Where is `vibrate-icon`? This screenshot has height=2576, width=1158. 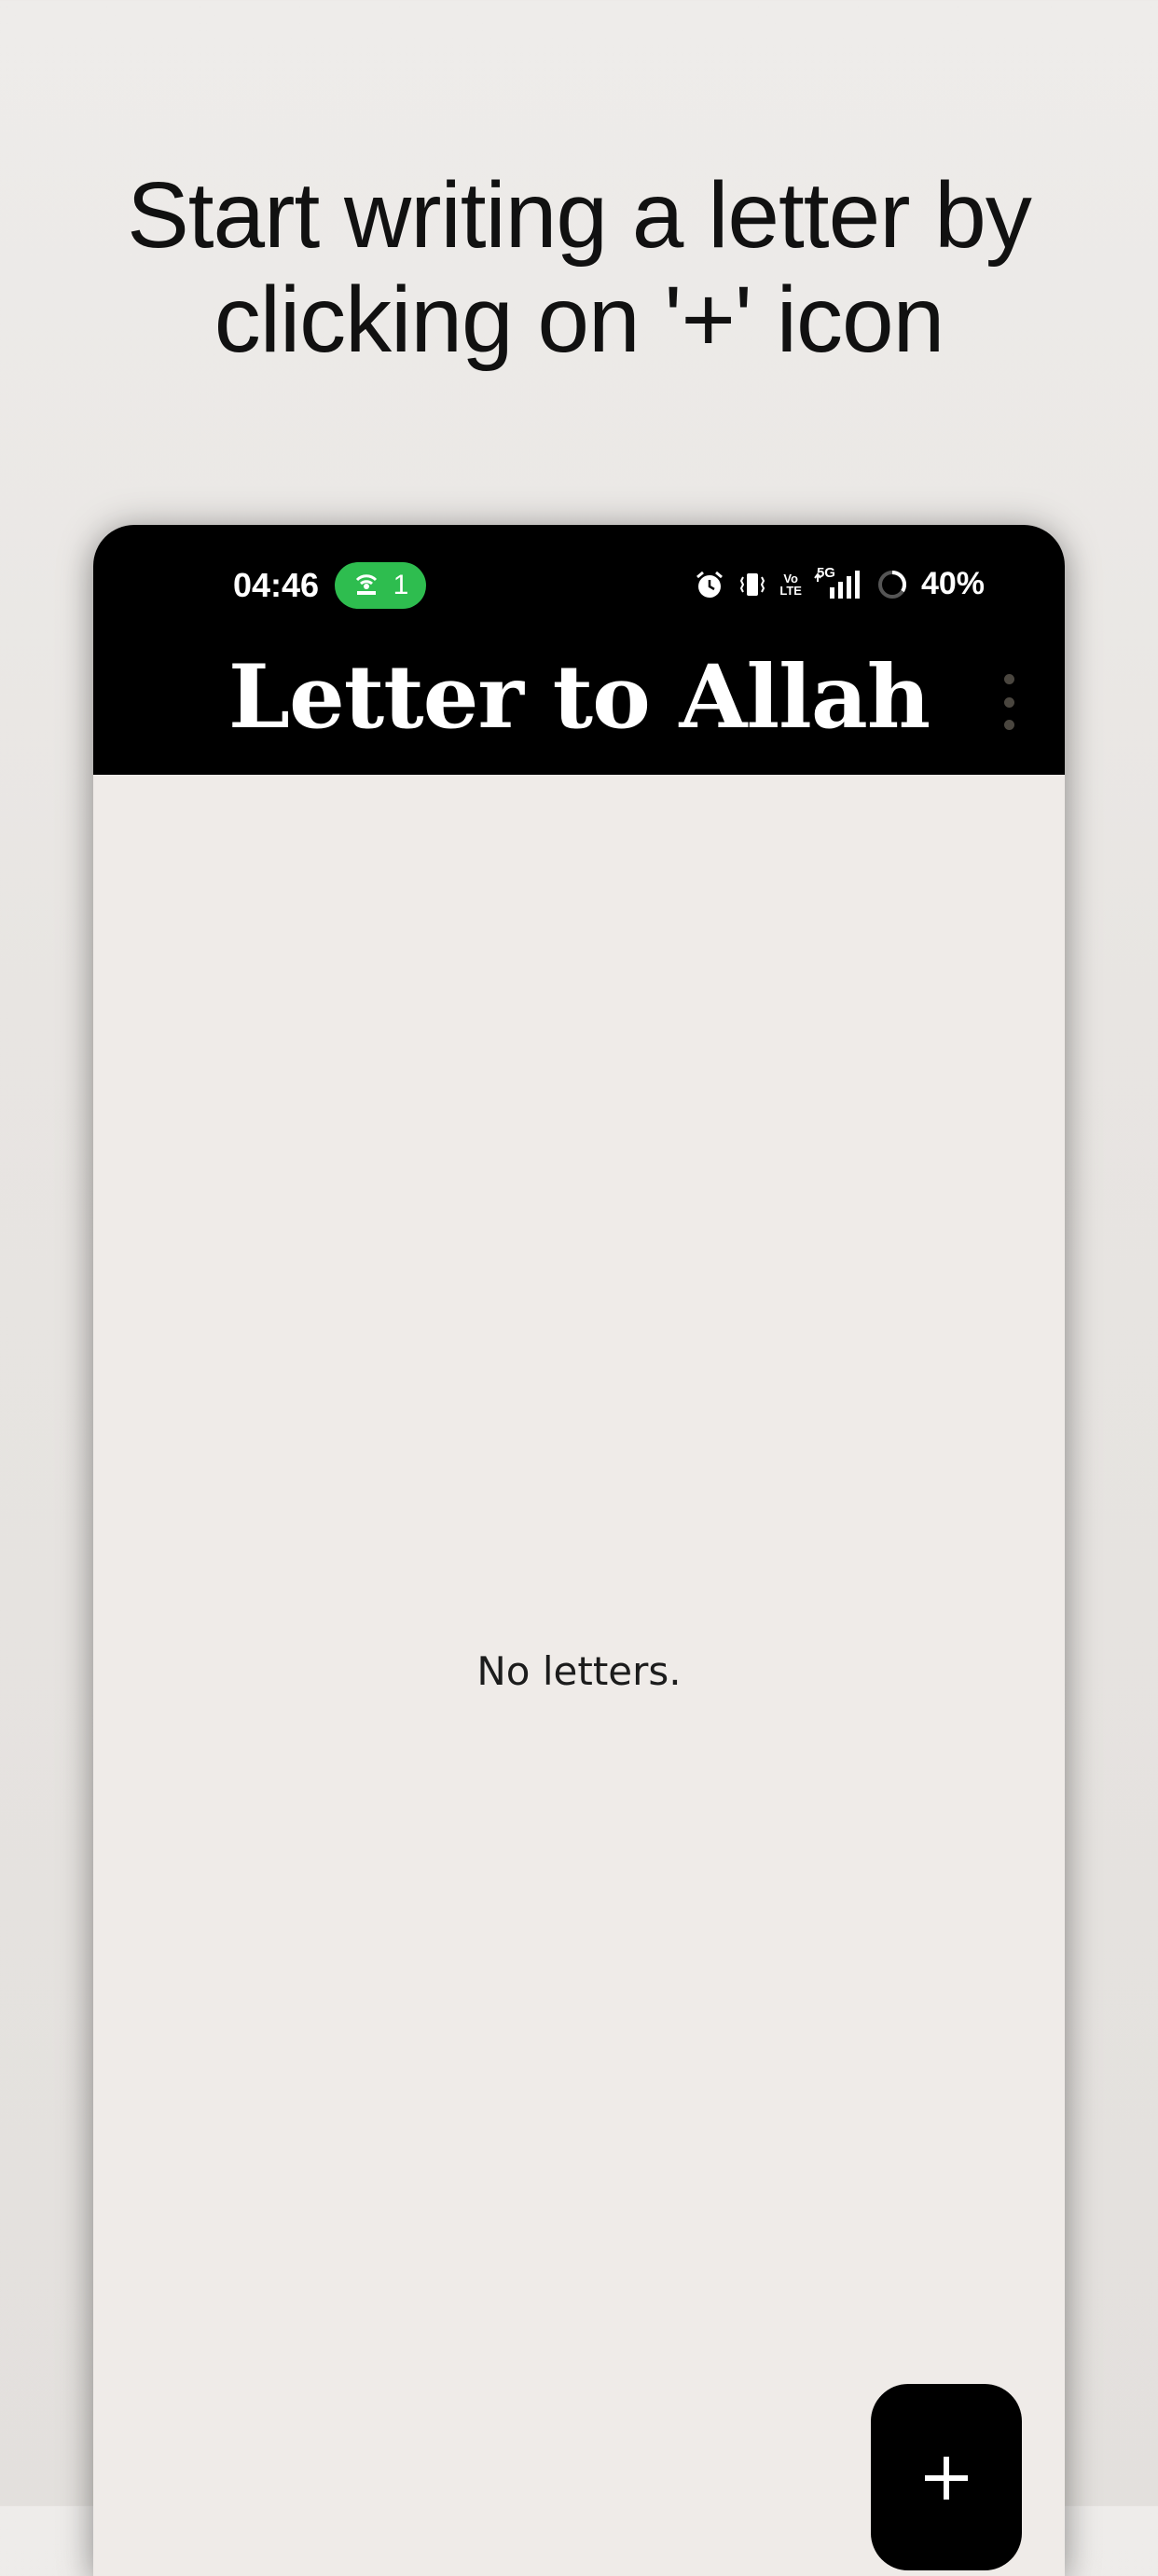 vibrate-icon is located at coordinates (753, 584).